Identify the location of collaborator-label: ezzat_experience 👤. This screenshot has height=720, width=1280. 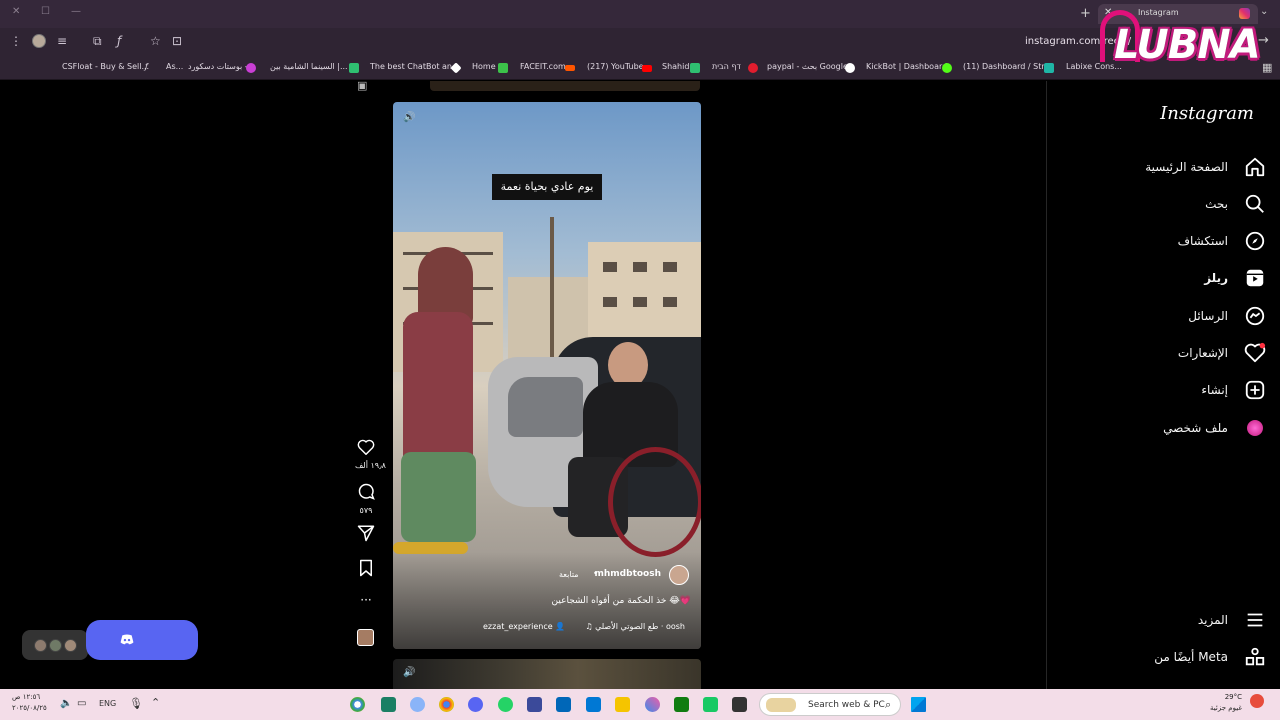
(524, 626).